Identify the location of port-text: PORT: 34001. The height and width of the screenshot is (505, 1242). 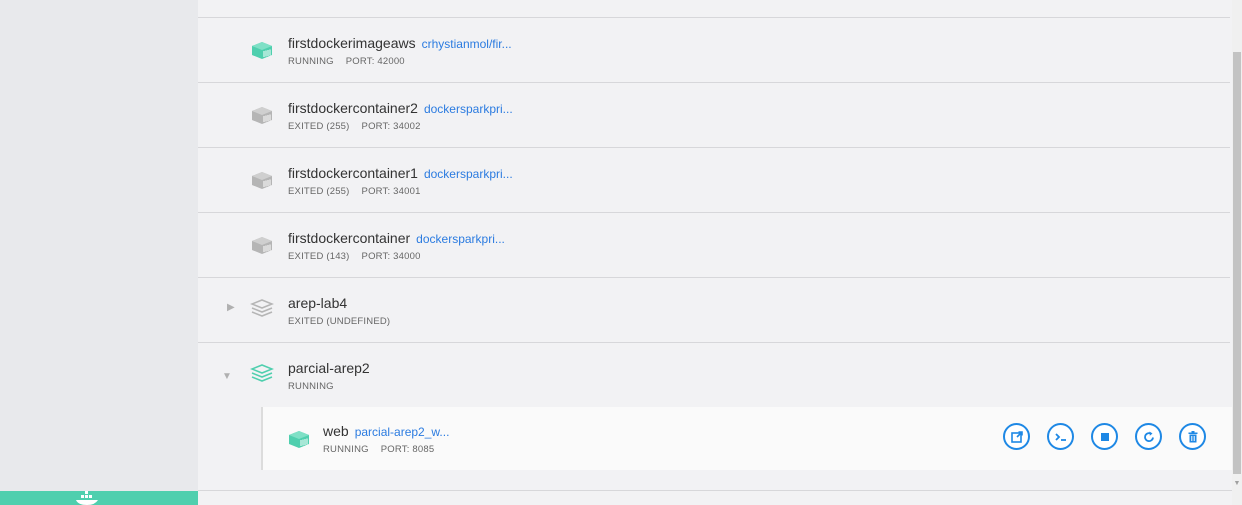
(391, 191).